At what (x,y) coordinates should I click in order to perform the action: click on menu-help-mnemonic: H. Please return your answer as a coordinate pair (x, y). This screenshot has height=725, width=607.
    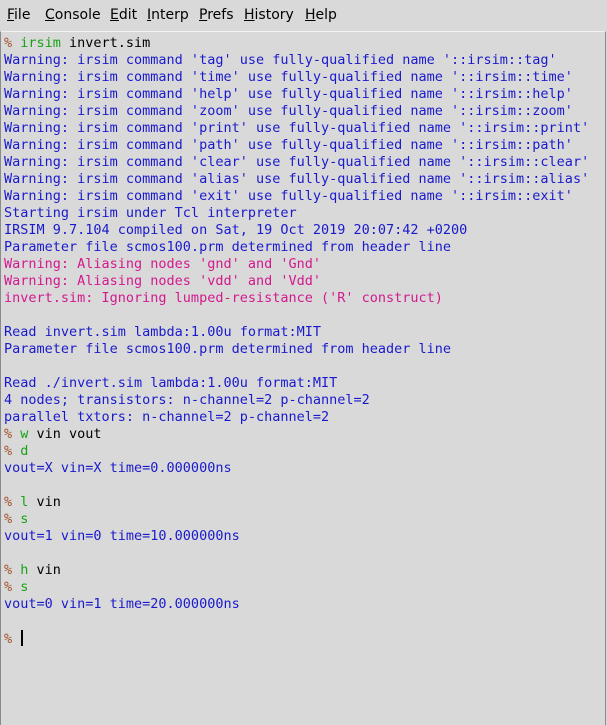
    Looking at the image, I should click on (310, 15).